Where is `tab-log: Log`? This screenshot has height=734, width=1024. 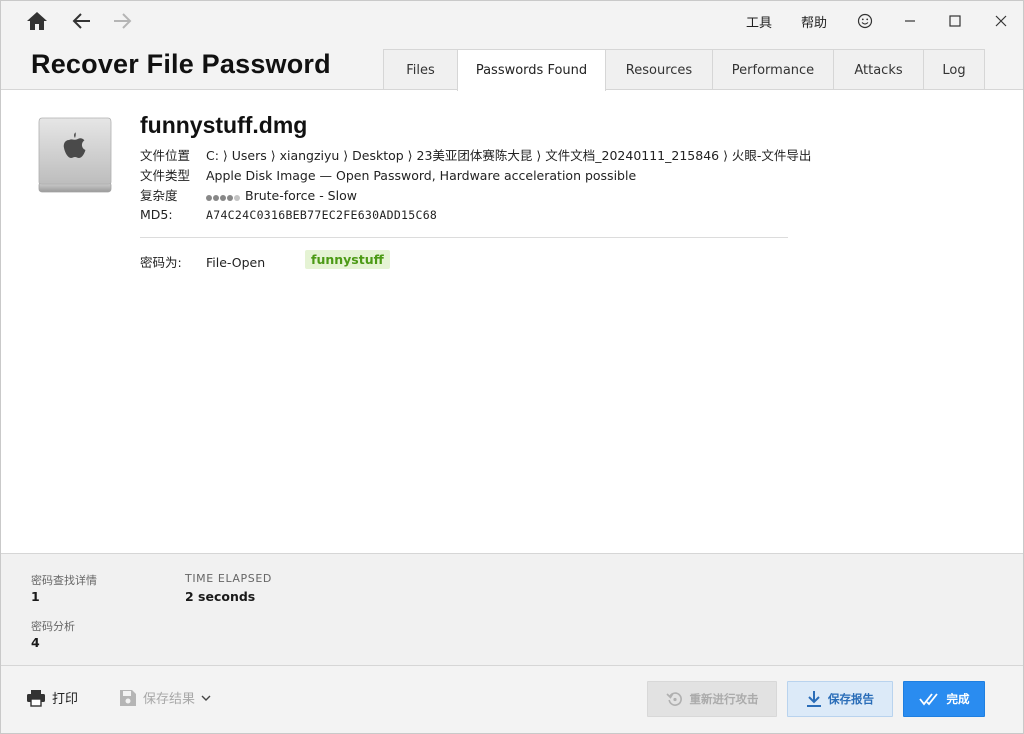 tab-log: Log is located at coordinates (954, 69).